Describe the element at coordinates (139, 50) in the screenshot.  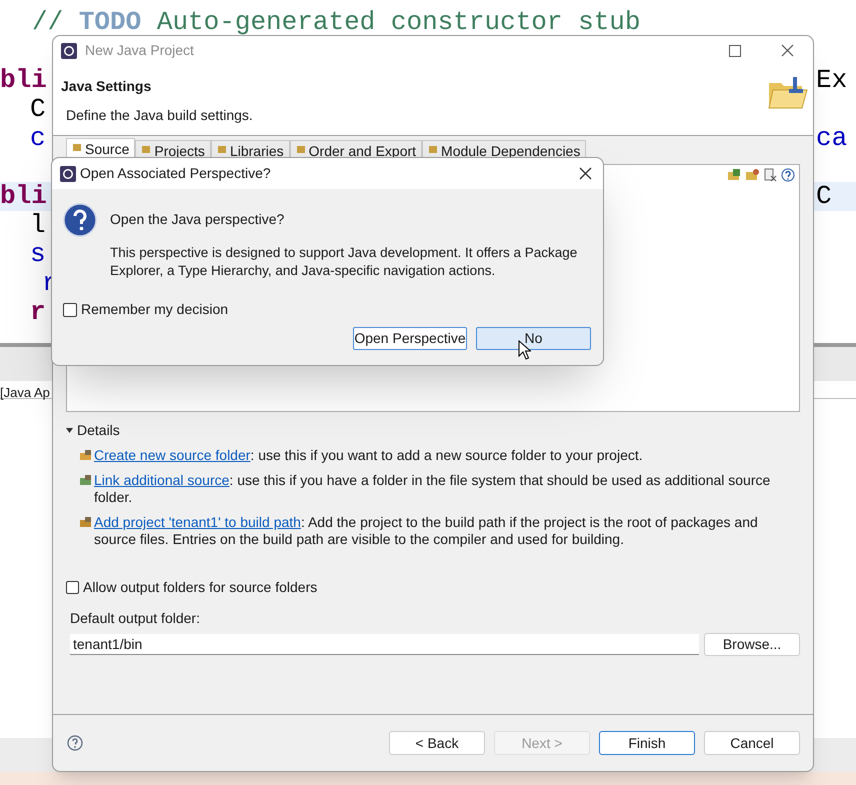
I see `window-title: New Java Project` at that location.